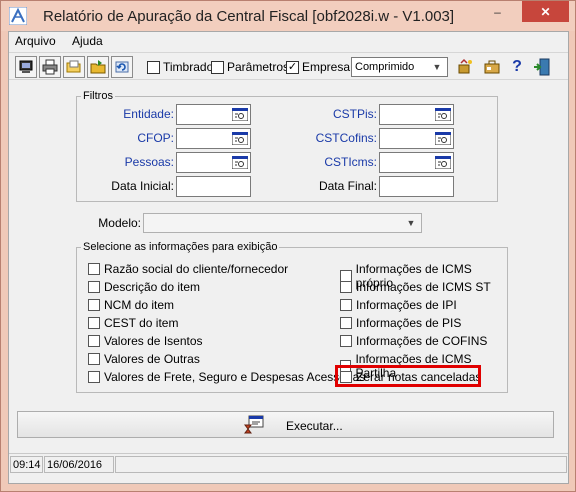 The image size is (576, 492). I want to click on entidade-field, so click(213, 114).